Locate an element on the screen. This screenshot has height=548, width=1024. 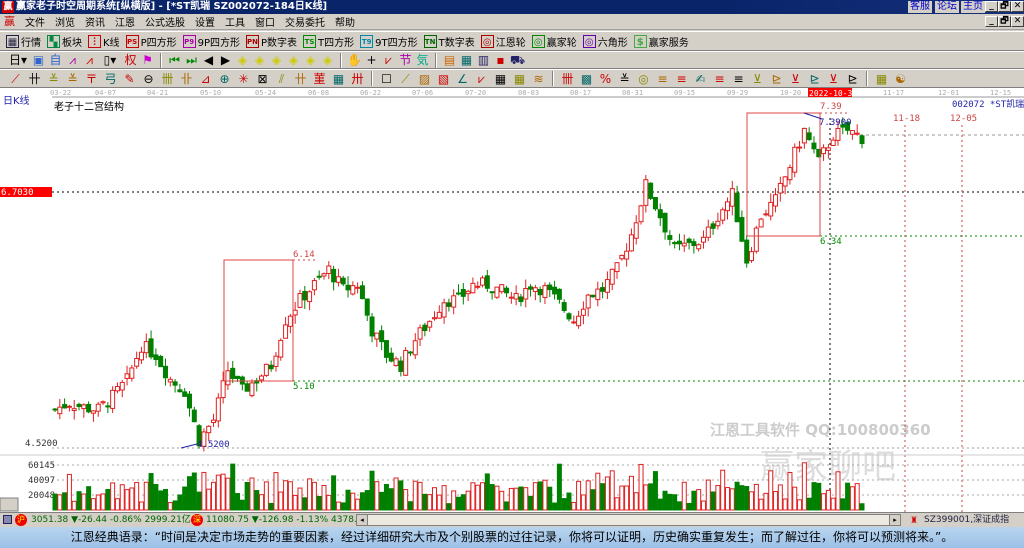
zoom-e-icon: ◈ is located at coordinates (310, 60).